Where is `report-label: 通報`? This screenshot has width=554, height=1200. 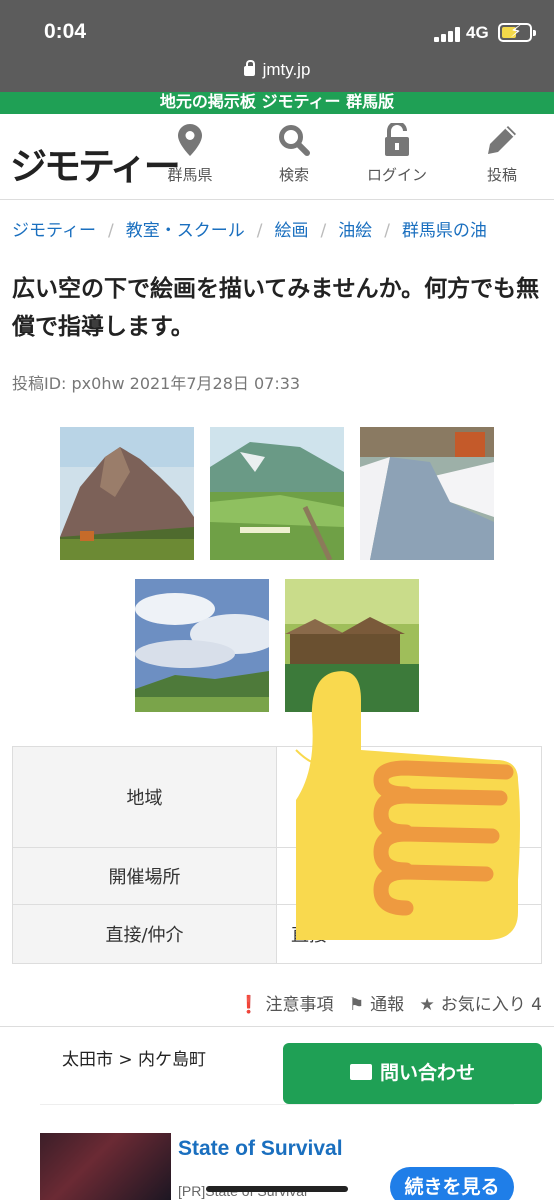 report-label: 通報 is located at coordinates (387, 1005).